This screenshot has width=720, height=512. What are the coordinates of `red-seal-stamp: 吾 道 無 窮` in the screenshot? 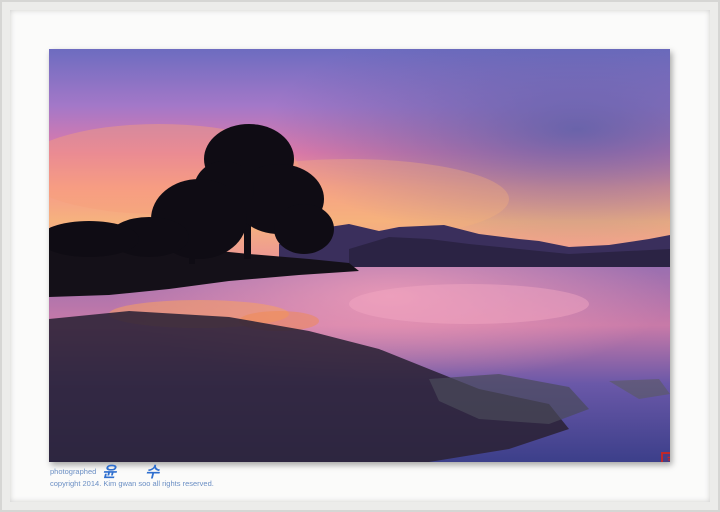 It's located at (665, 457).